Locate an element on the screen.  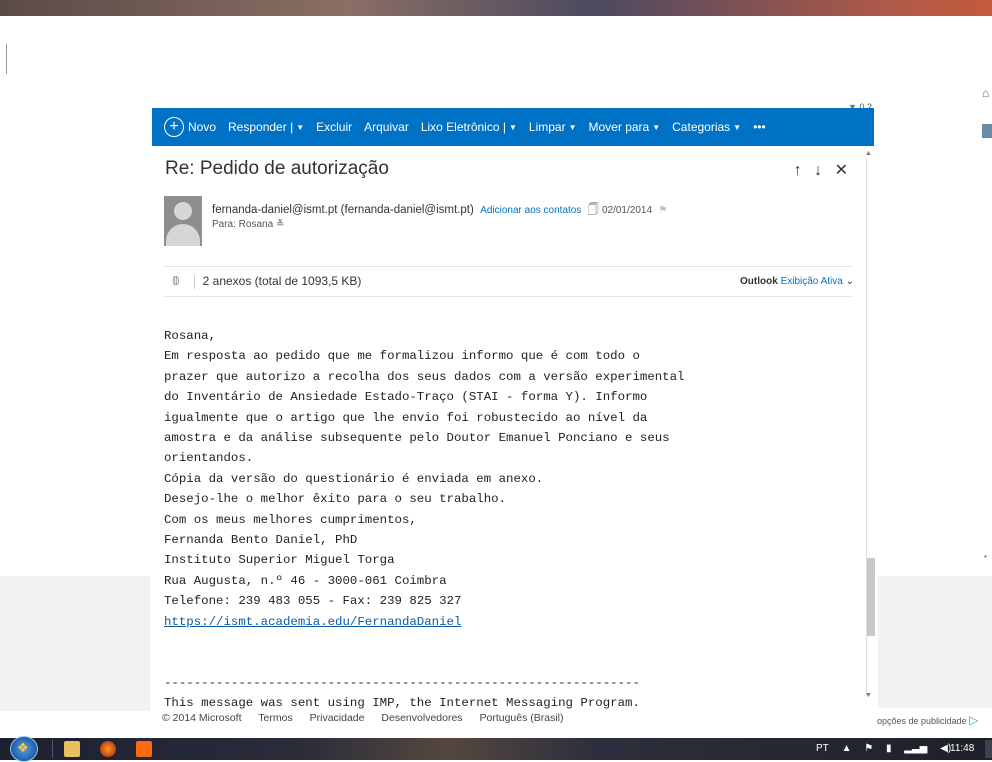
show-desktop-button is located at coordinates (988, 749).